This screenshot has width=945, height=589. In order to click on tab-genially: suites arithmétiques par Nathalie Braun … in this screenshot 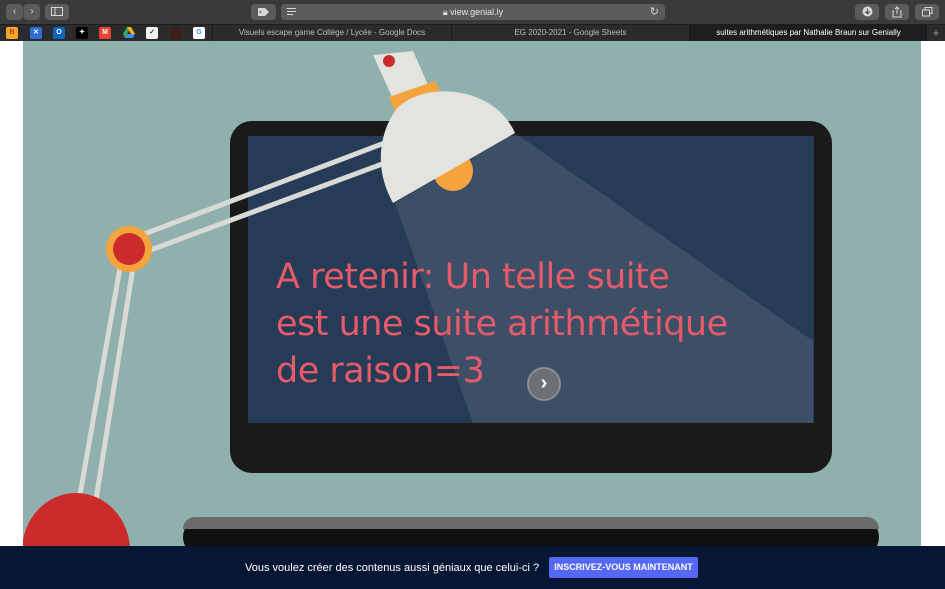, I will do `click(808, 33)`.